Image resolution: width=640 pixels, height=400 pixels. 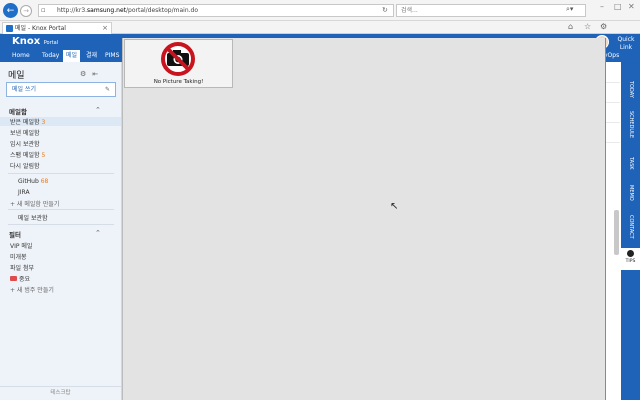 I want to click on refresh-icon: ↻, so click(x=385, y=10).